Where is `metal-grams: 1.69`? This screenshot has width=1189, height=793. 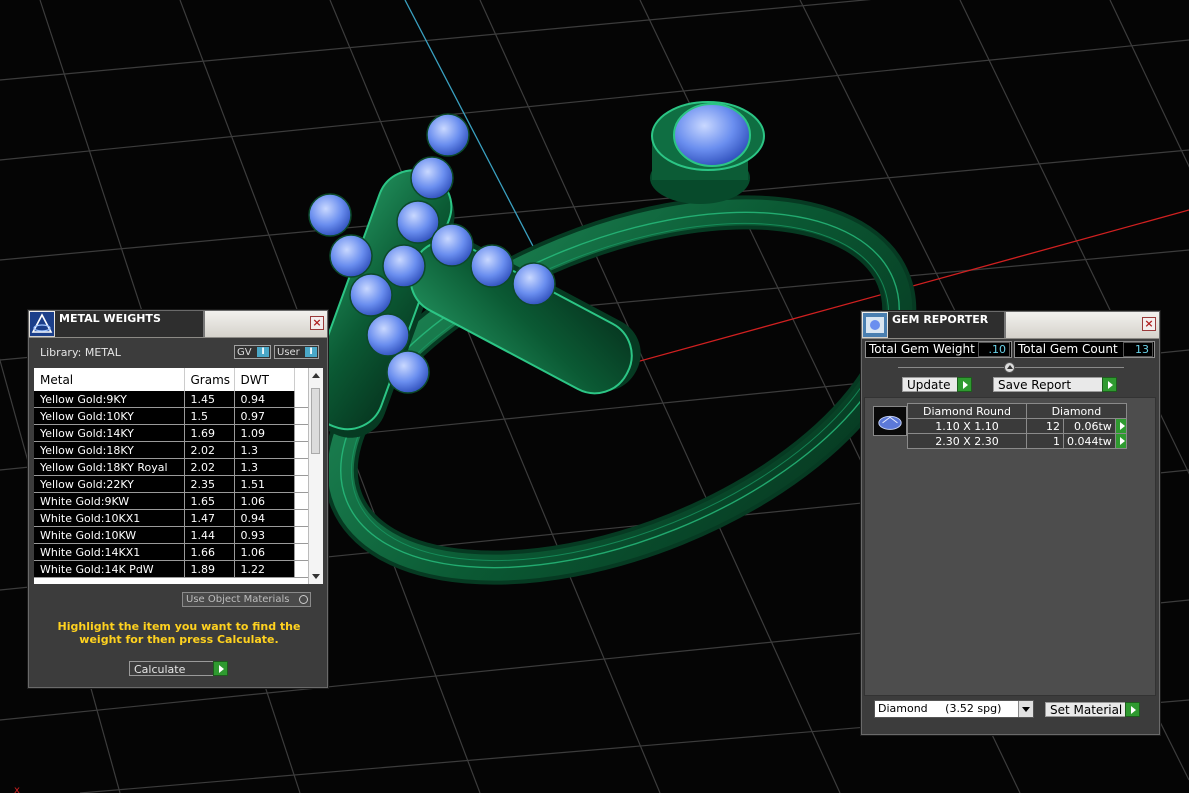 metal-grams: 1.69 is located at coordinates (209, 433).